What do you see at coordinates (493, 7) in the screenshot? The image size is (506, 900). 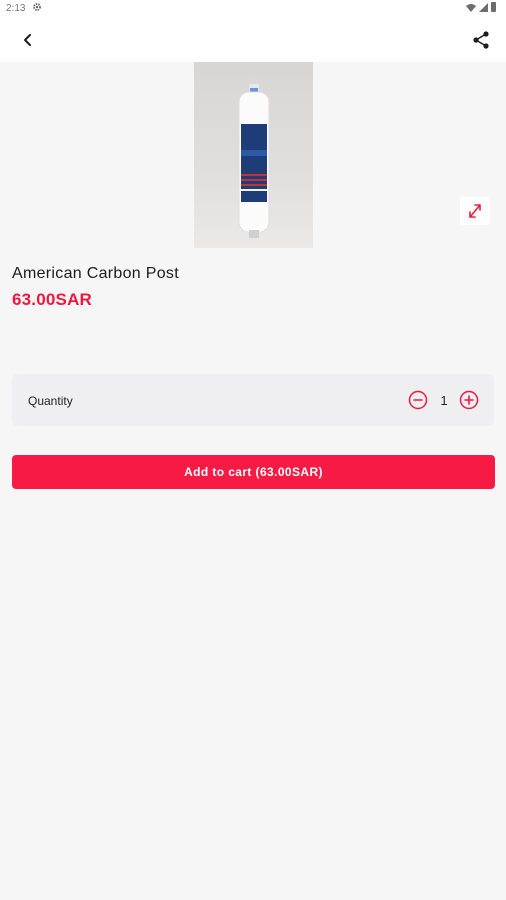 I see `battery-icon` at bounding box center [493, 7].